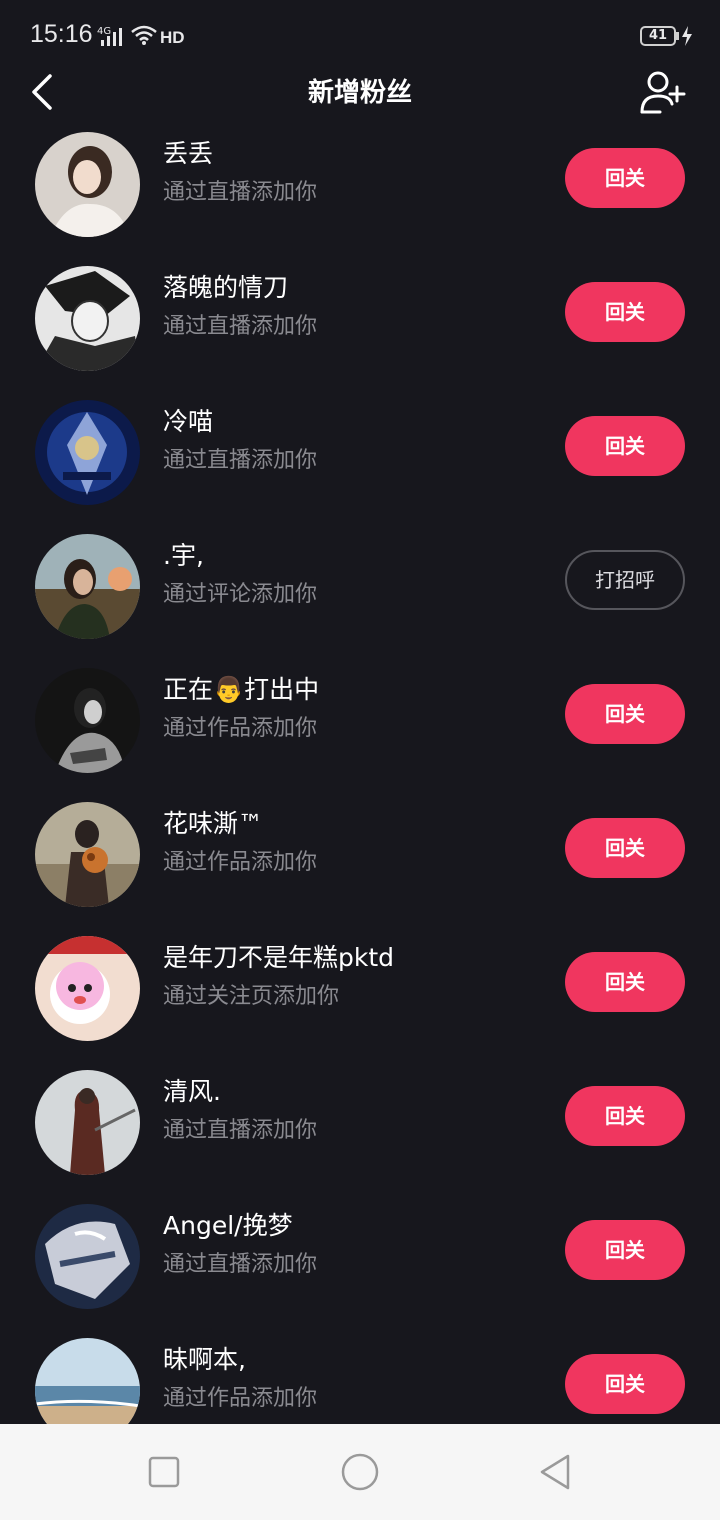  I want to click on triangle-back-icon, so click(556, 1472).